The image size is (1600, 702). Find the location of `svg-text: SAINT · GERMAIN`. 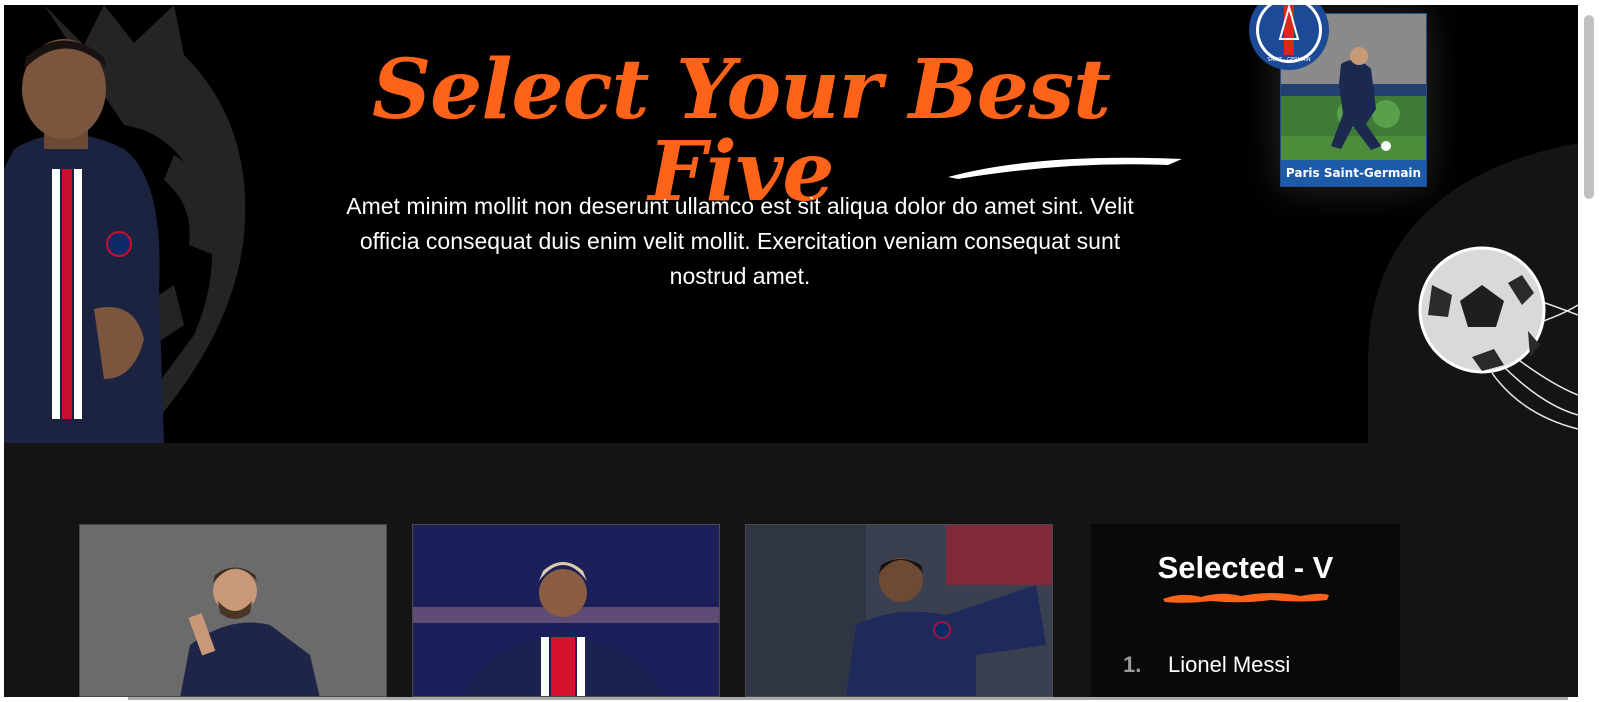

svg-text: SAINT · GERMAIN is located at coordinates (1288, 60).